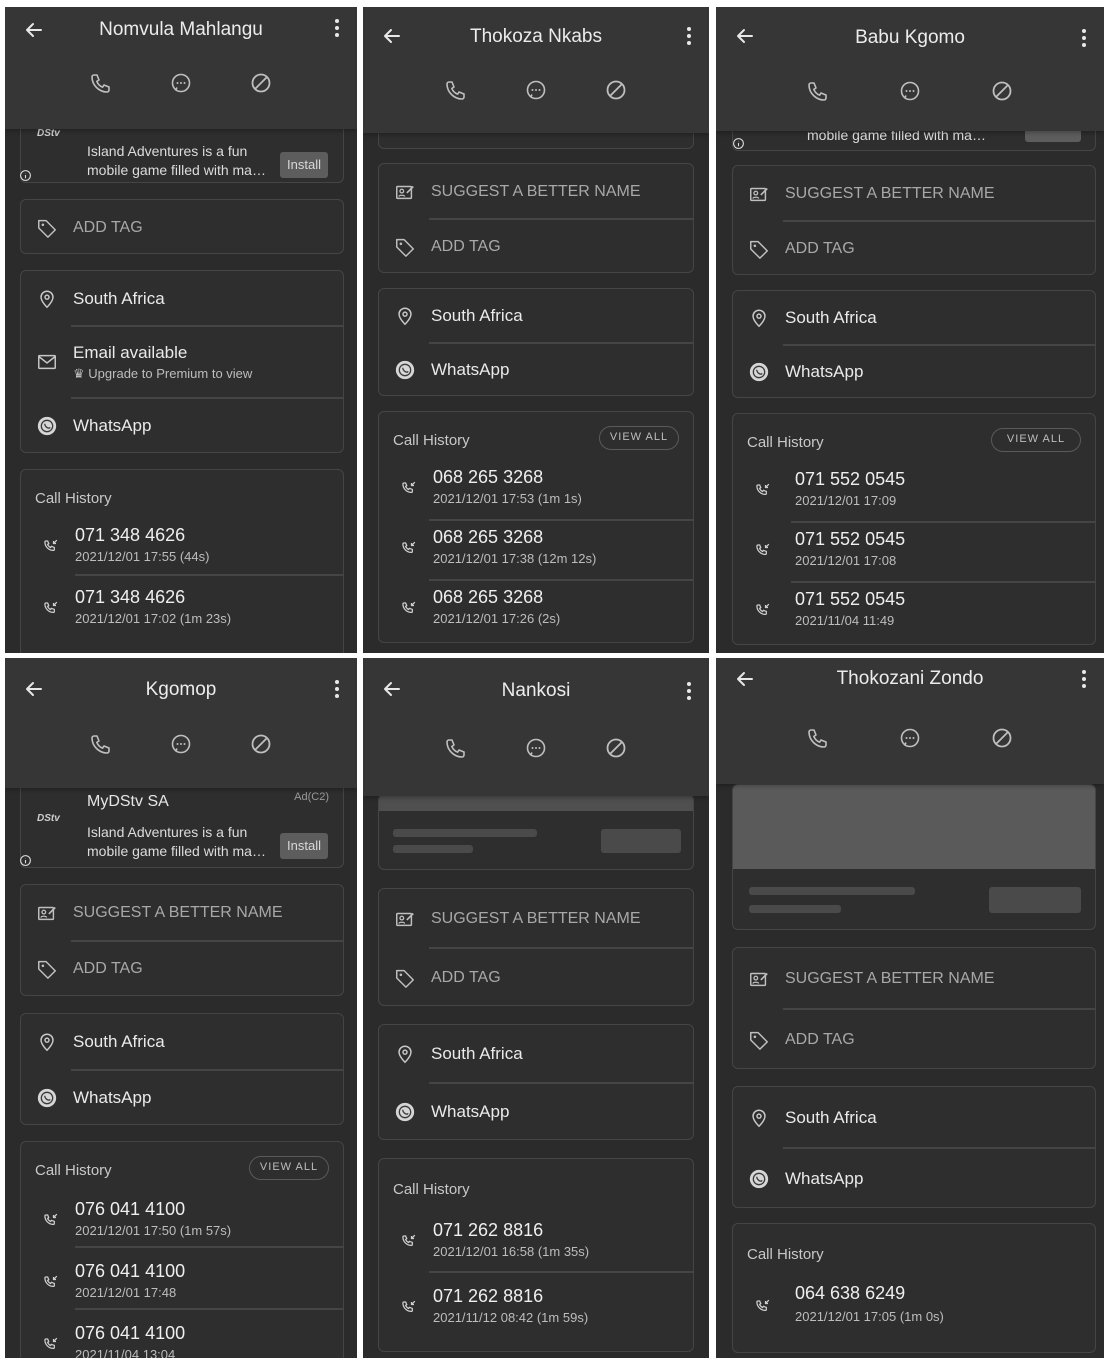 The height and width of the screenshot is (1358, 1104). What do you see at coordinates (497, 618) in the screenshot?
I see `call-meta: 2021/12/01 17:26 (2s)` at bounding box center [497, 618].